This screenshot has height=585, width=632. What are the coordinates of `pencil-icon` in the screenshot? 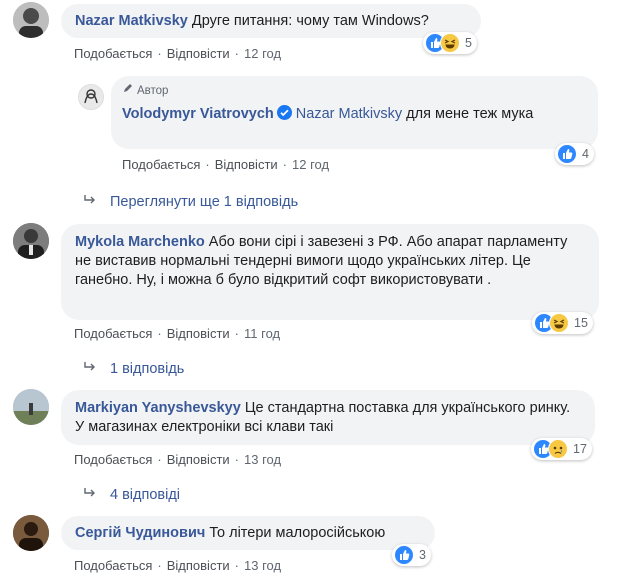 It's located at (128, 91).